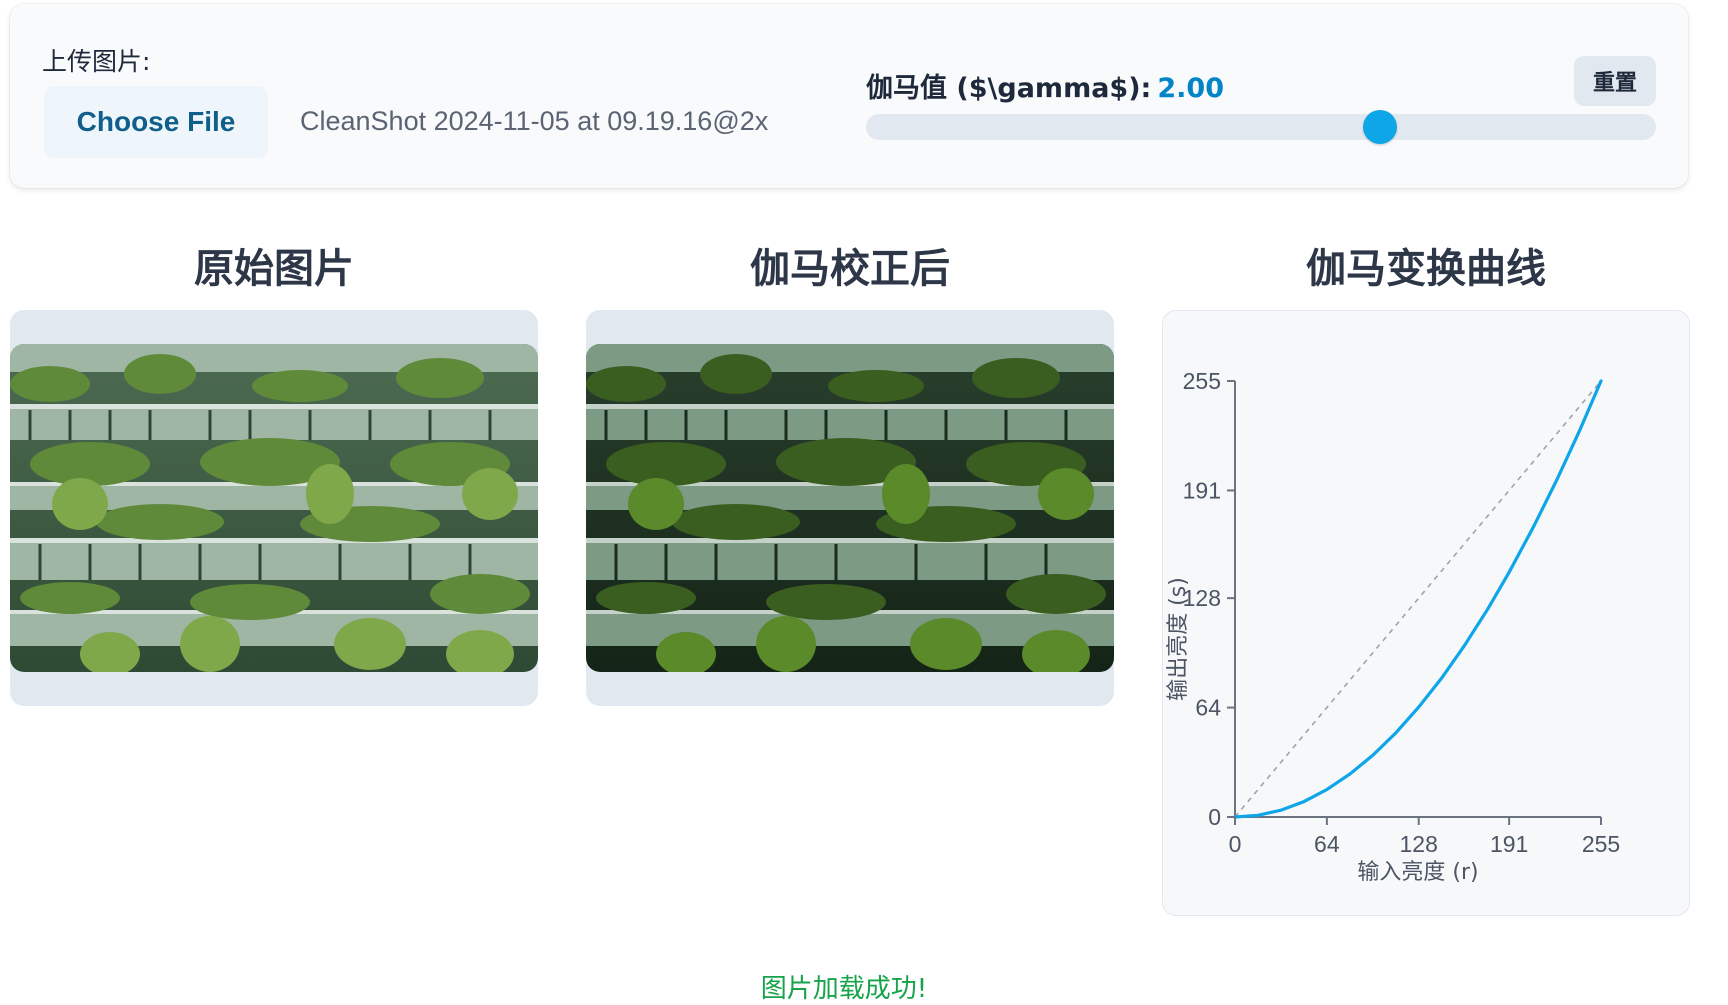 Image resolution: width=1728 pixels, height=1005 pixels. I want to click on identity-reference-line, so click(1418, 599).